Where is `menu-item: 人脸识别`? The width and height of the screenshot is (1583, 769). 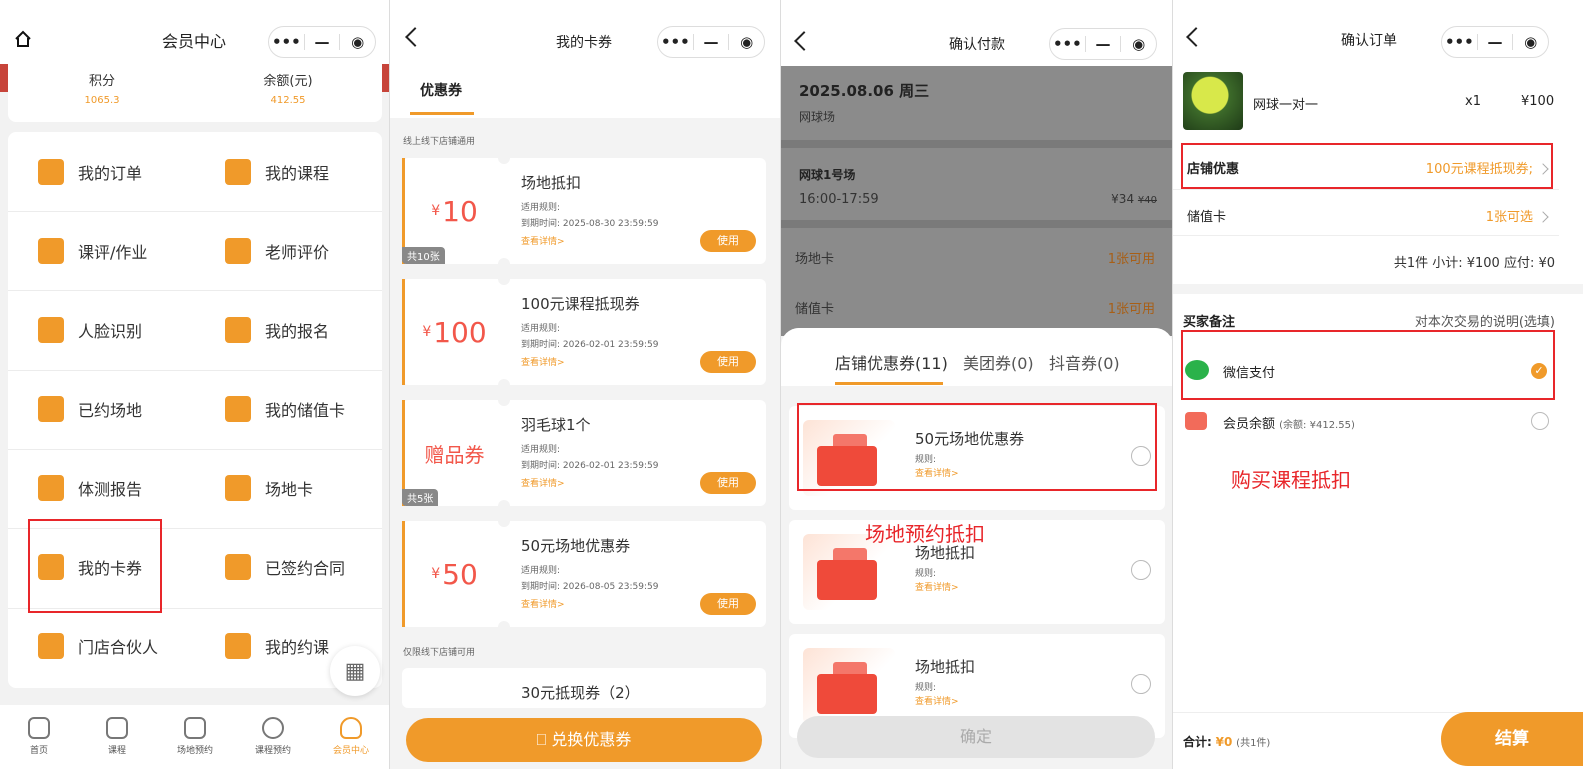 menu-item: 人脸识别 is located at coordinates (101, 329).